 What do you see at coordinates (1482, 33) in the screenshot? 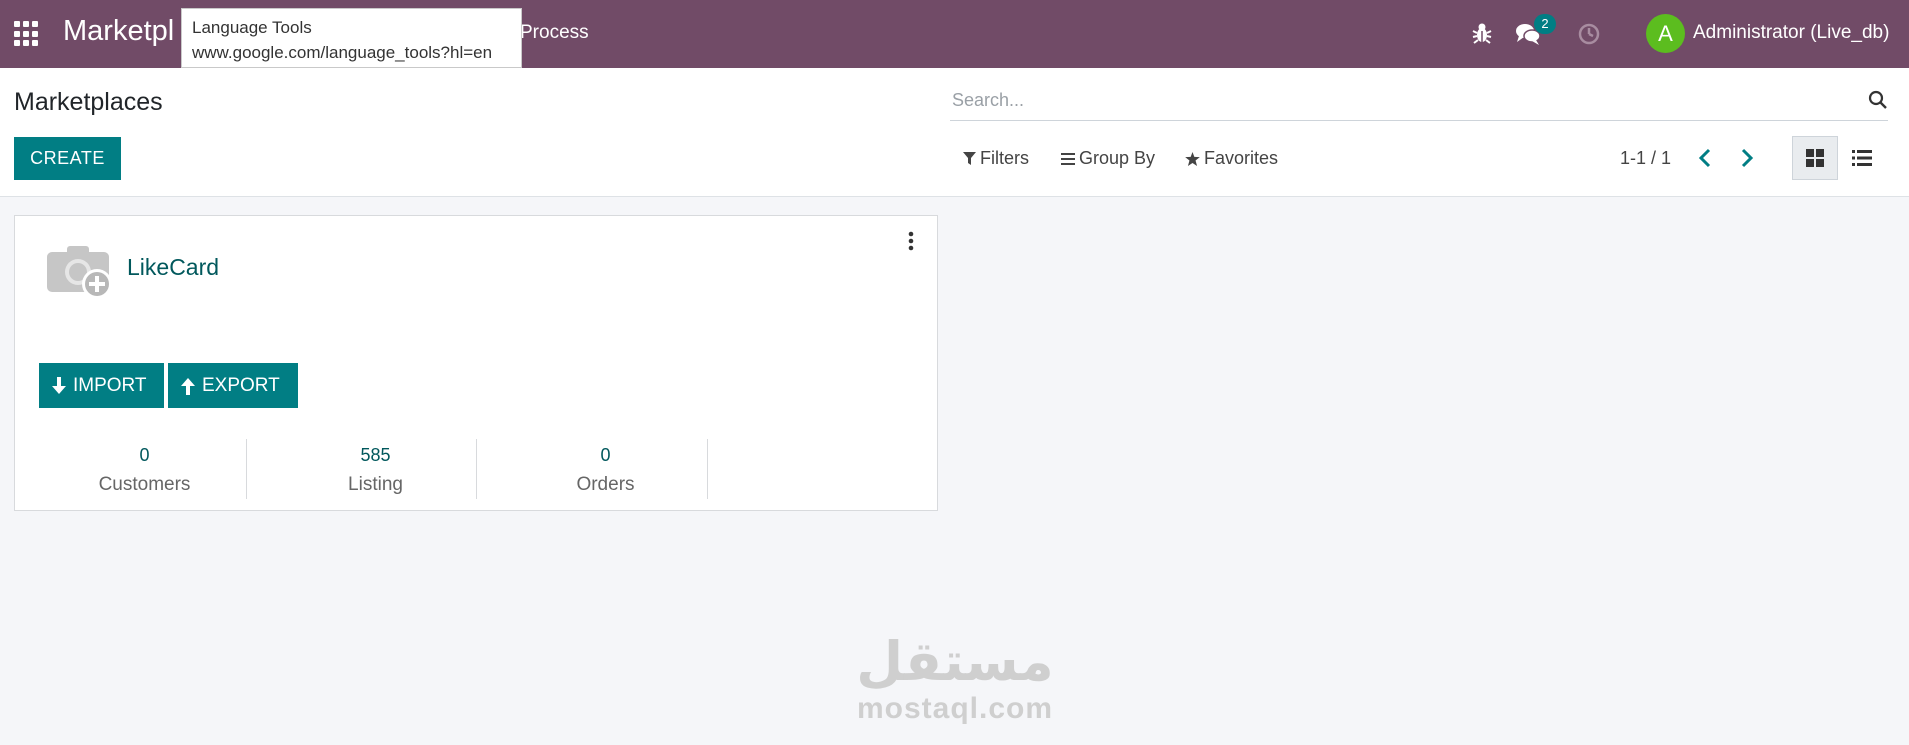
I see `debug-bug-icon` at bounding box center [1482, 33].